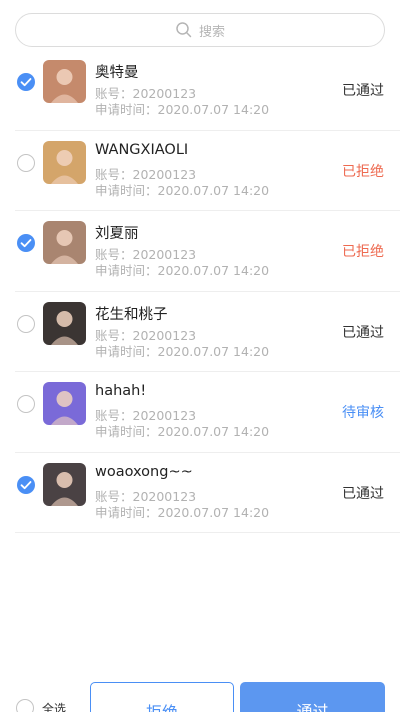  What do you see at coordinates (363, 413) in the screenshot?
I see `status-badge: 待审核` at bounding box center [363, 413].